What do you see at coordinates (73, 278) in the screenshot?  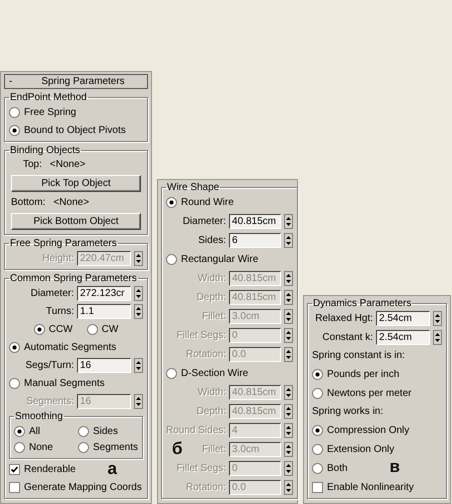 I see `group-title: Common Spring Parameters` at bounding box center [73, 278].